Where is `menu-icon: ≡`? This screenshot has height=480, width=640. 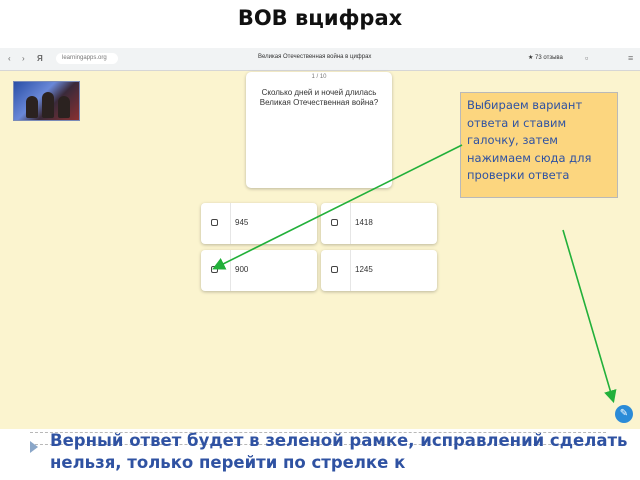 menu-icon: ≡ is located at coordinates (630, 58).